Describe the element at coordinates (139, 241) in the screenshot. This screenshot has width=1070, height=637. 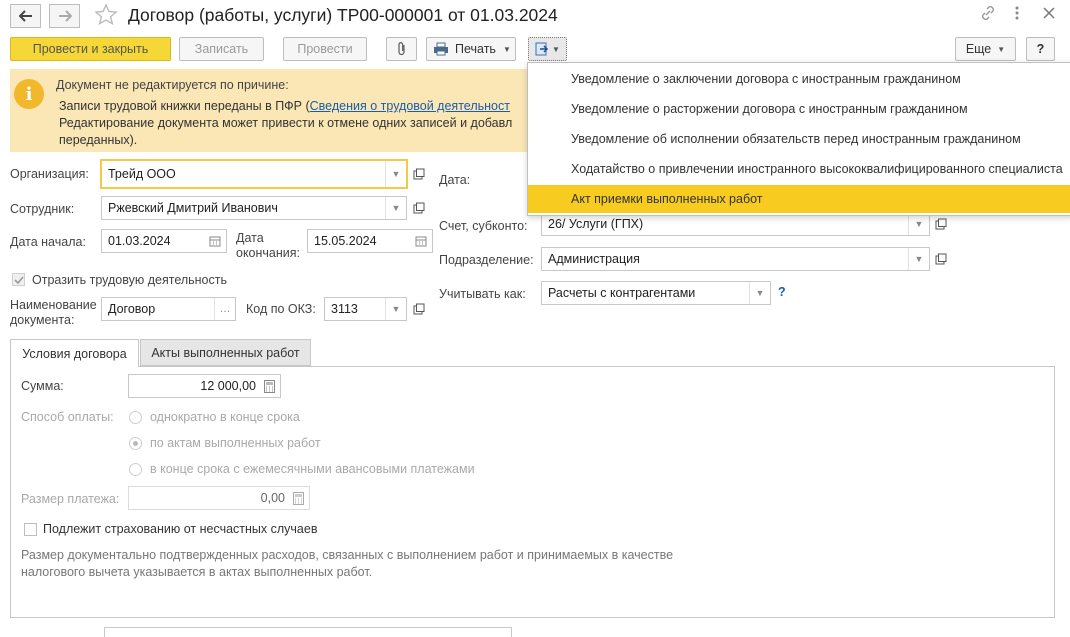
I see `start-date-value: 01.03.2024` at that location.